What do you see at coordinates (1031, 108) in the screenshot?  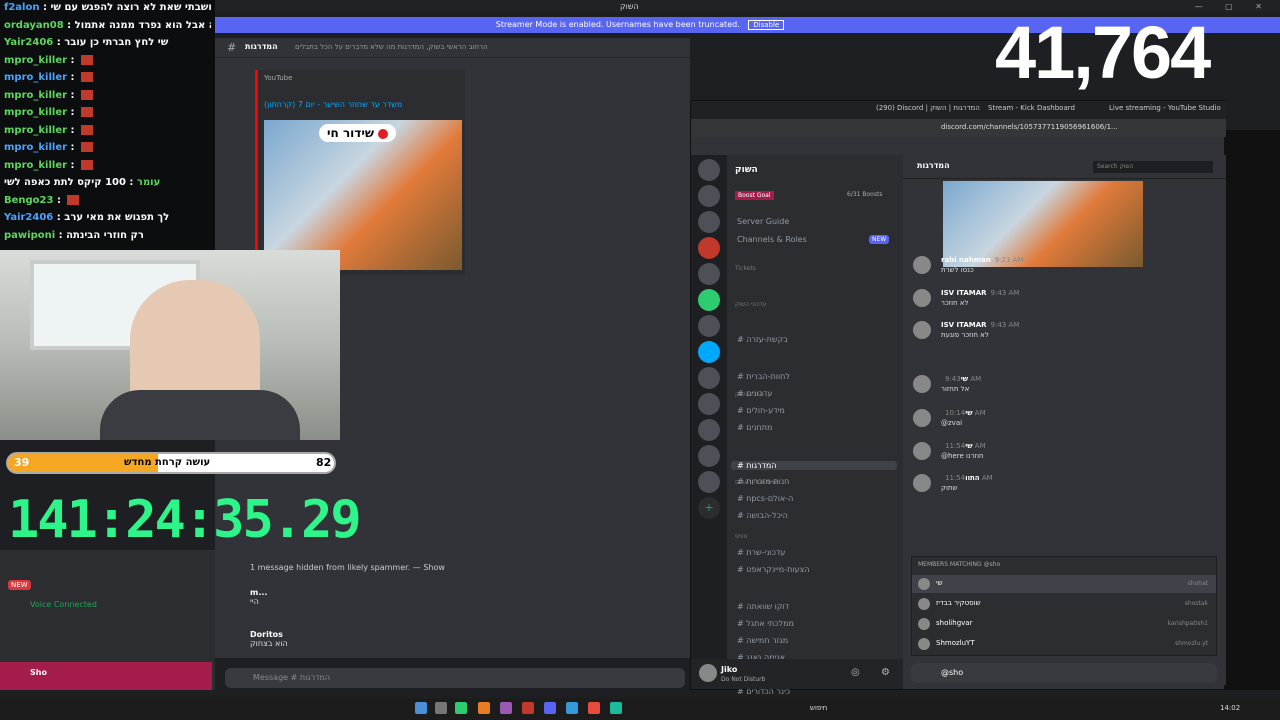 I see `browser-tab: Stream - Kick Dashboard` at bounding box center [1031, 108].